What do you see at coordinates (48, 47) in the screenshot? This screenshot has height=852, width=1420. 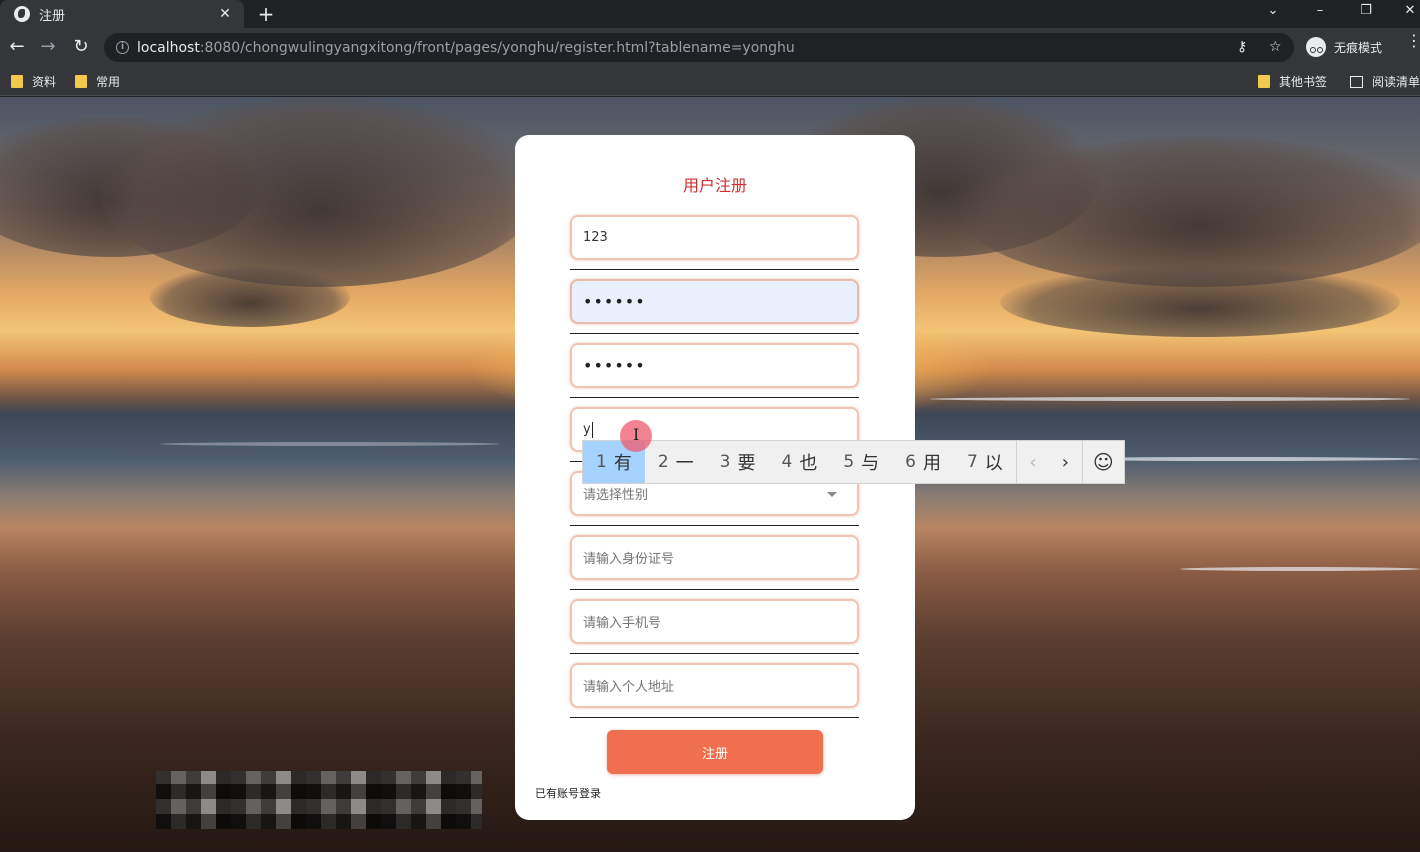 I see `forward-arrow-icon: →` at bounding box center [48, 47].